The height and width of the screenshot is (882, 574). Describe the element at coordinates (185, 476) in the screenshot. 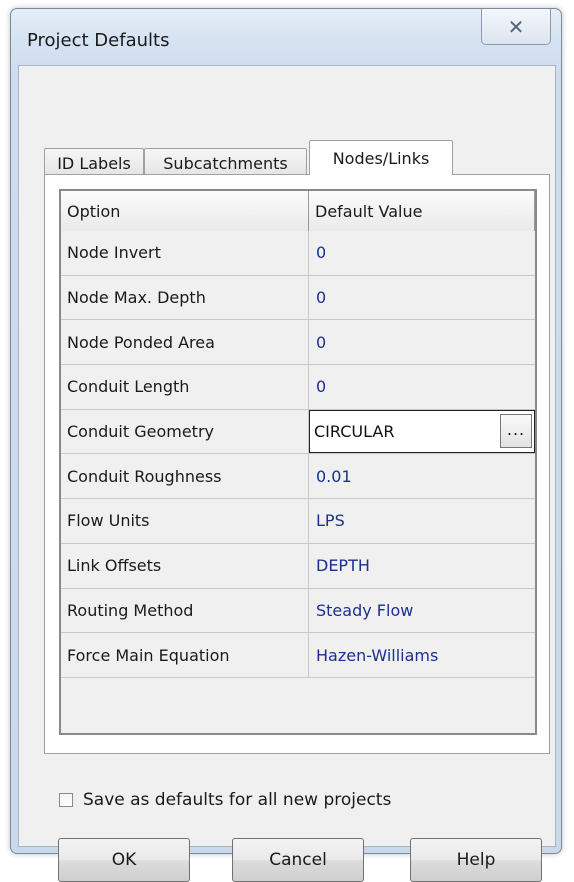

I see `option-cell: Conduit Roughness` at that location.